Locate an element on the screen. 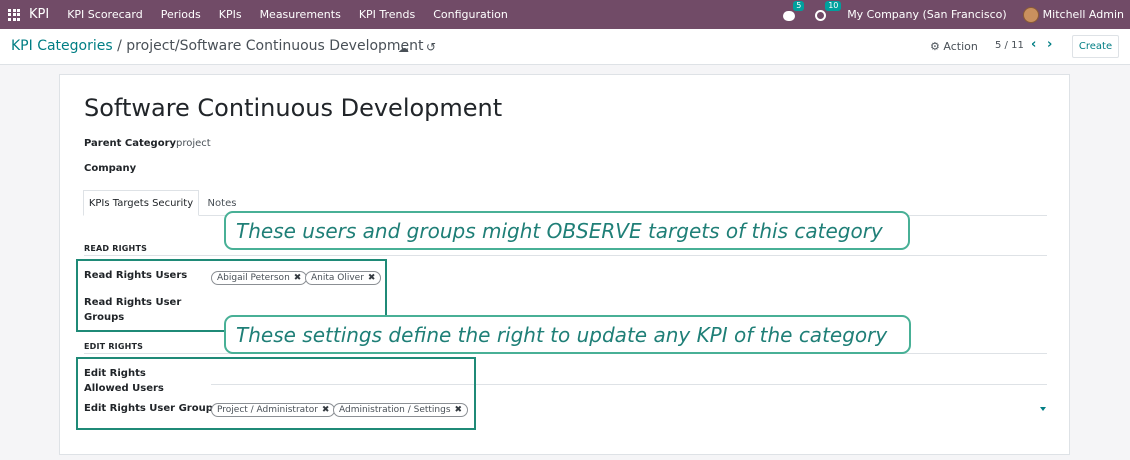  user-menu: Mitchell Admin is located at coordinates (1083, 14).